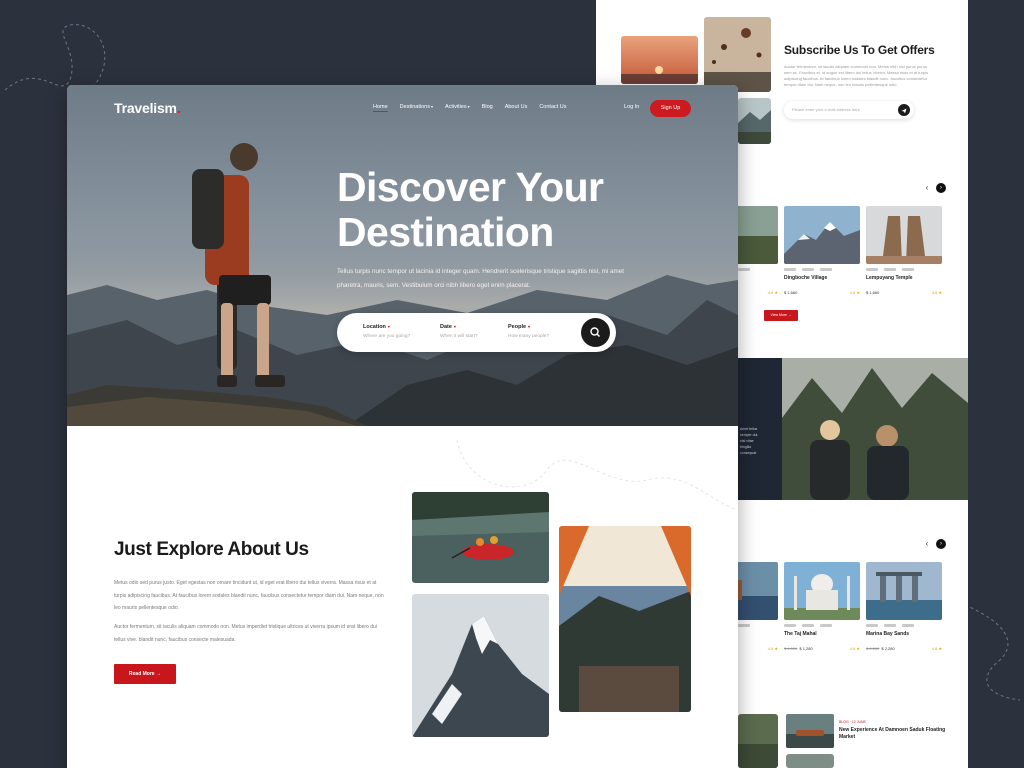  What do you see at coordinates (211, 549) in the screenshot?
I see `about-title: Just Explore About Us` at bounding box center [211, 549].